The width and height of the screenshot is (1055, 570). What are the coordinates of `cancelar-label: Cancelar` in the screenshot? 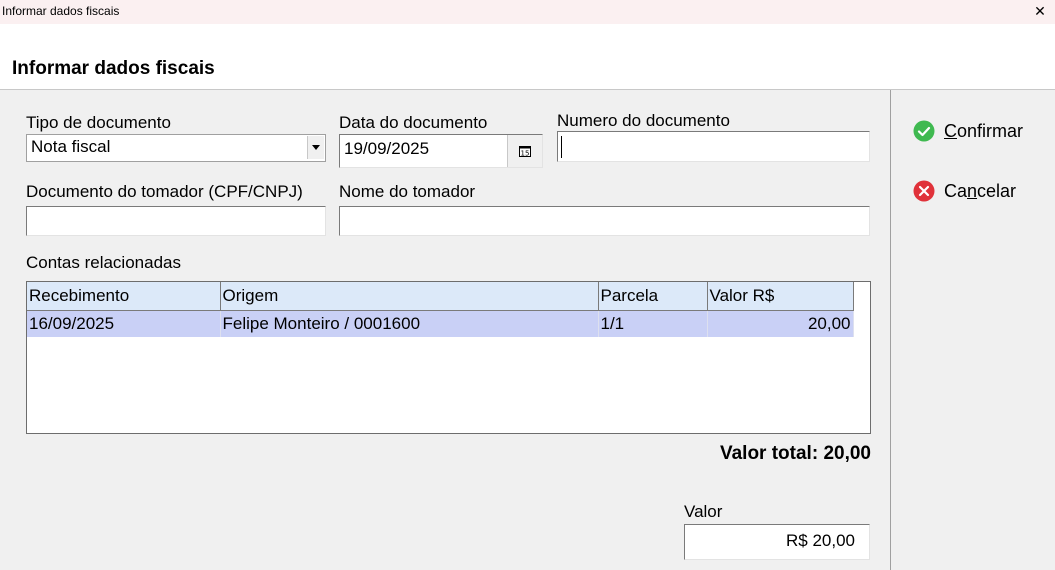 It's located at (980, 190).